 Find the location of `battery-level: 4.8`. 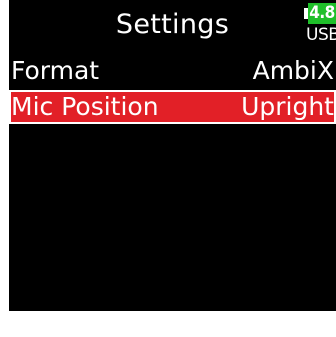

battery-level: 4.8 is located at coordinates (322, 13).